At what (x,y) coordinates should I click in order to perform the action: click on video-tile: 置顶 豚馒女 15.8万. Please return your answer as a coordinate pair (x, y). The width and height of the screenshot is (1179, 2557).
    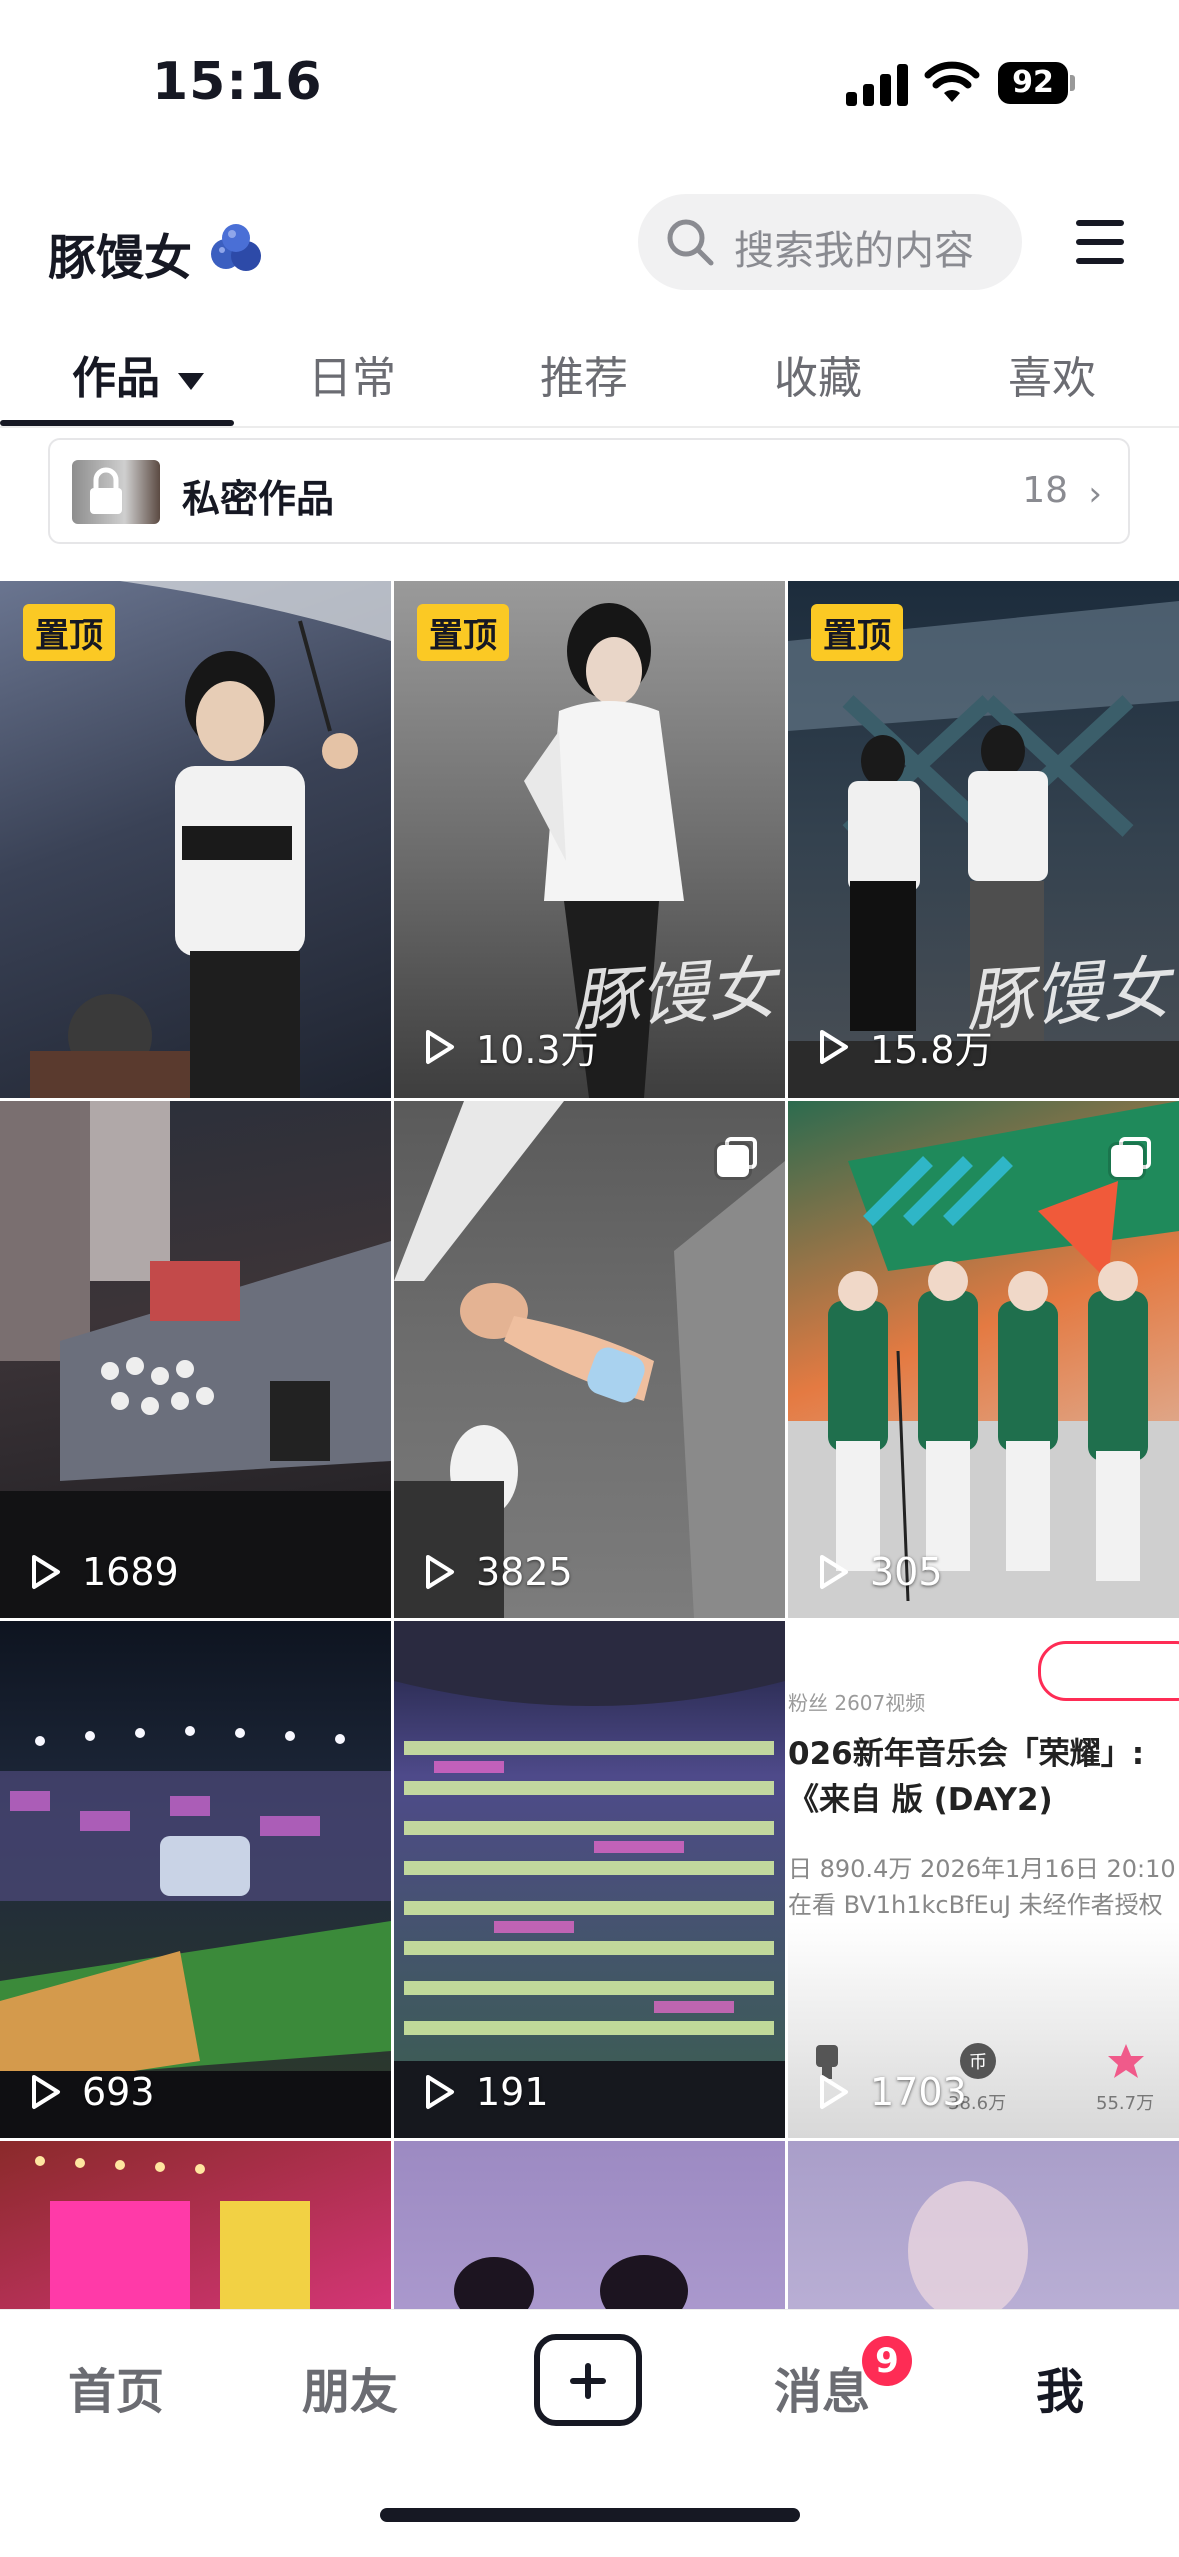
    Looking at the image, I should click on (983, 839).